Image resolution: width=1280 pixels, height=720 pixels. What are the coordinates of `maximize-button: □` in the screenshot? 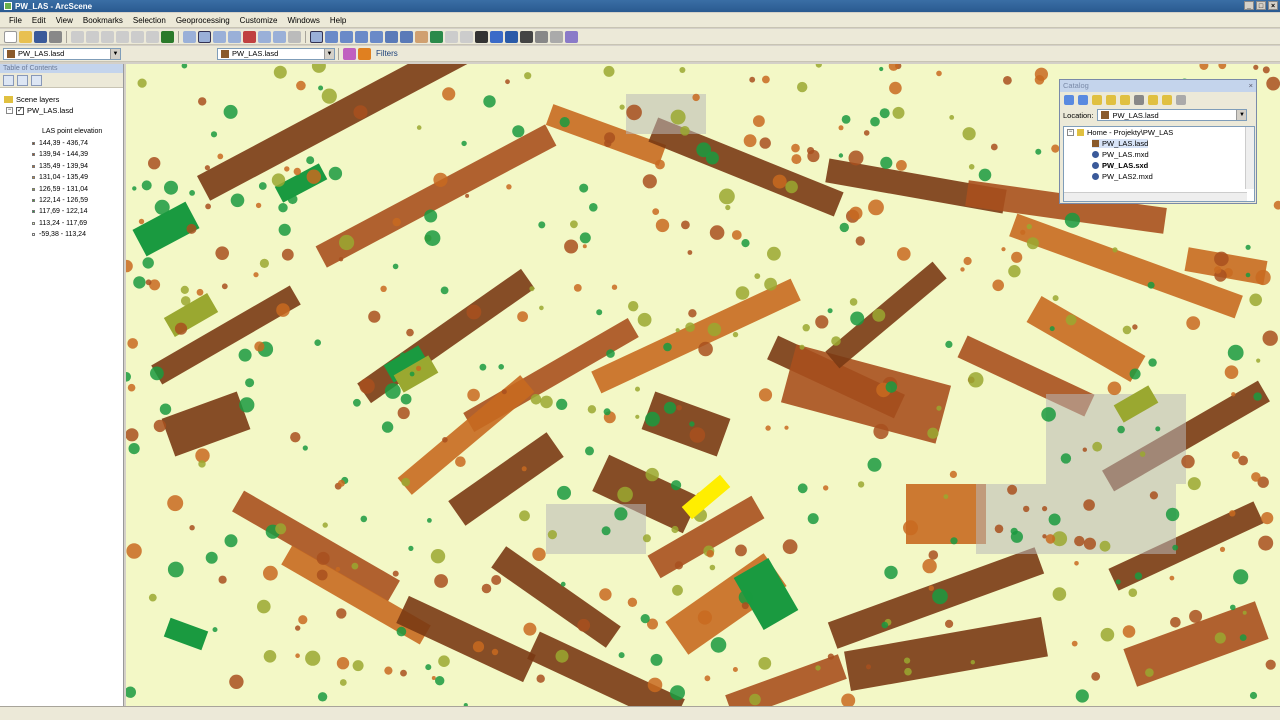 It's located at (1261, 5).